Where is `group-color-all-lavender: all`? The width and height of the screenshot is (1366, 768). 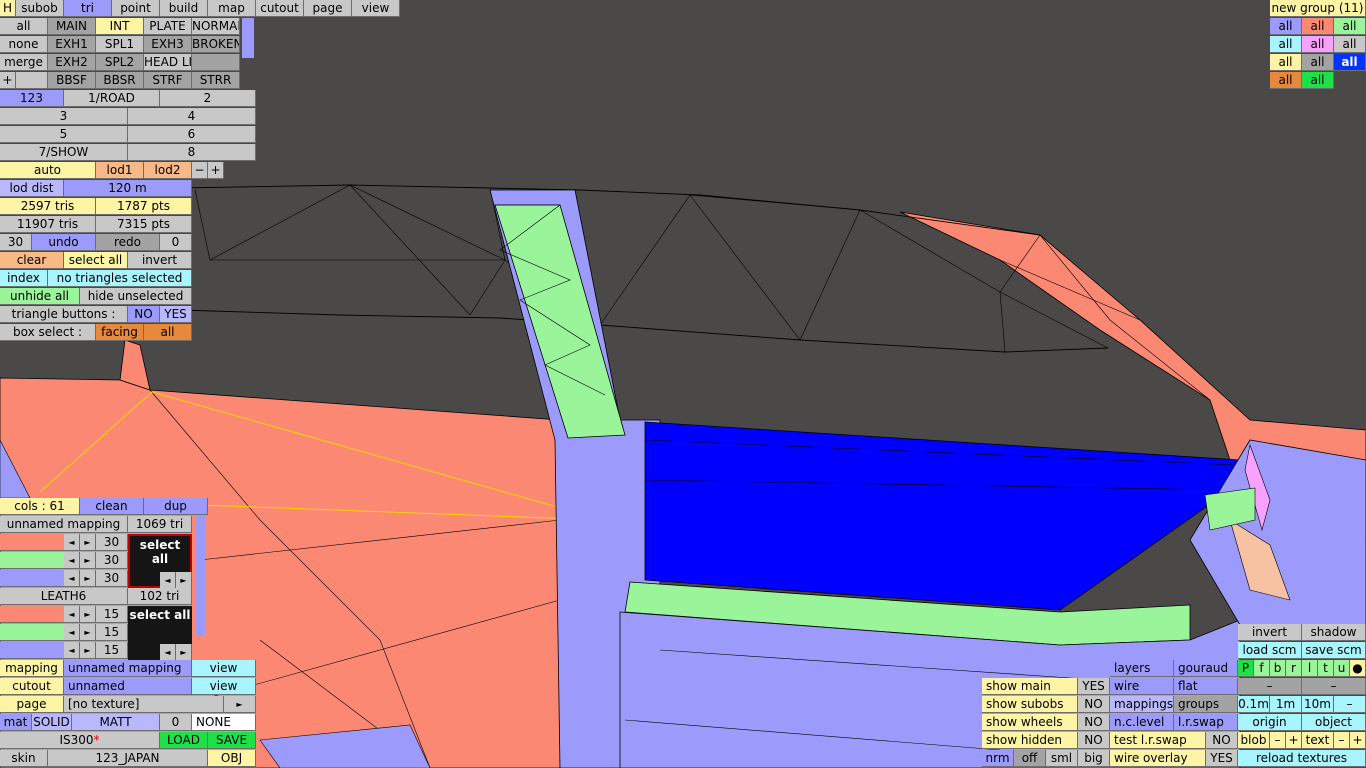 group-color-all-lavender: all is located at coordinates (1286, 26).